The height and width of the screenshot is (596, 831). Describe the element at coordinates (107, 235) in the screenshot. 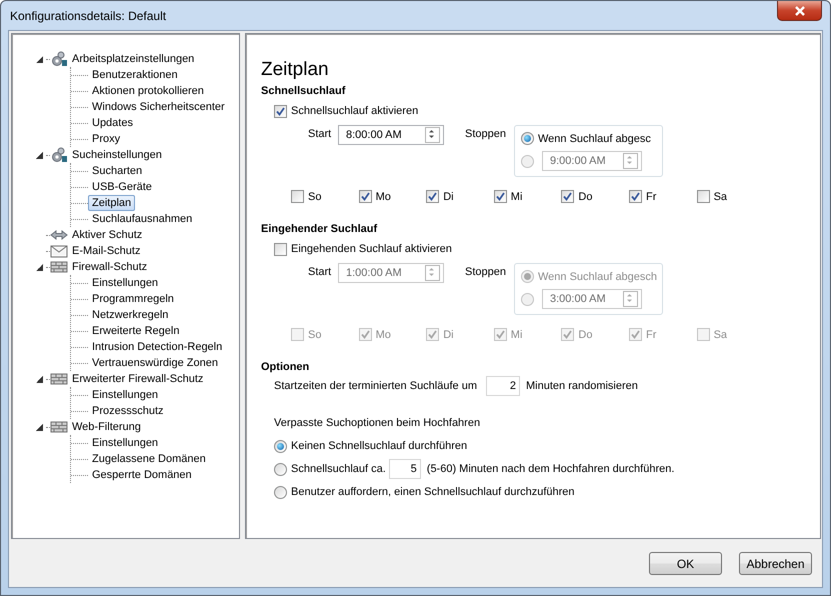

I see `tree-item: Aktiver Schutz` at that location.